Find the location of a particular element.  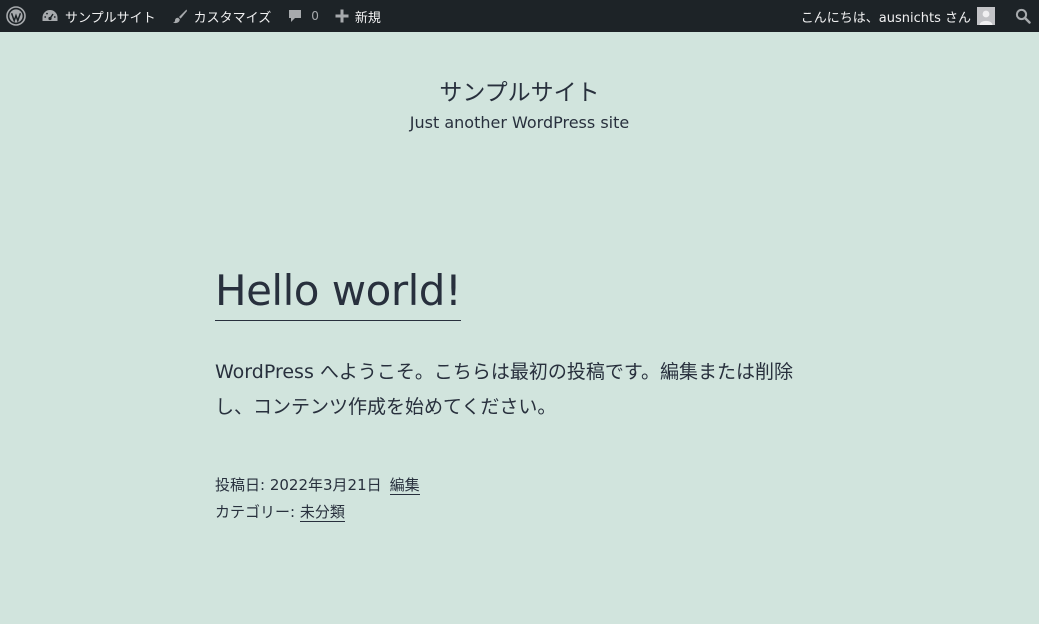

search-menu is located at coordinates (1021, 16).